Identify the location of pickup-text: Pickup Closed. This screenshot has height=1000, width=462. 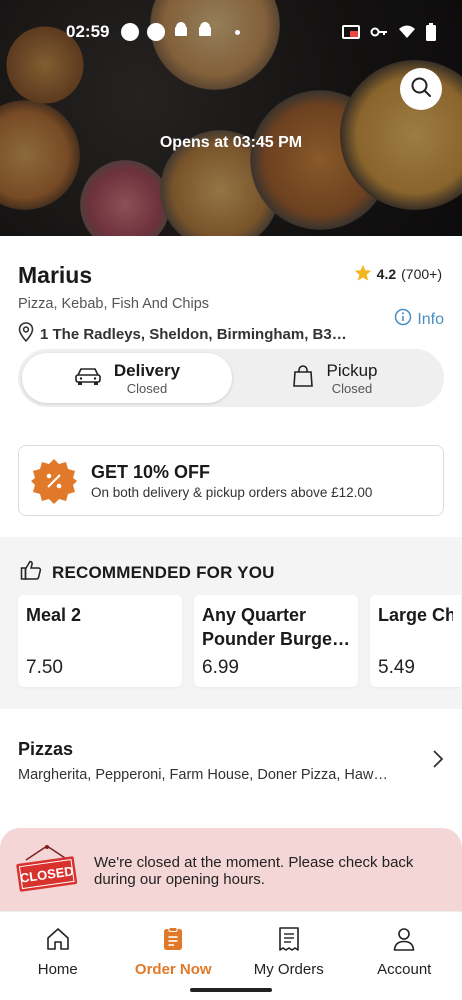
(351, 378).